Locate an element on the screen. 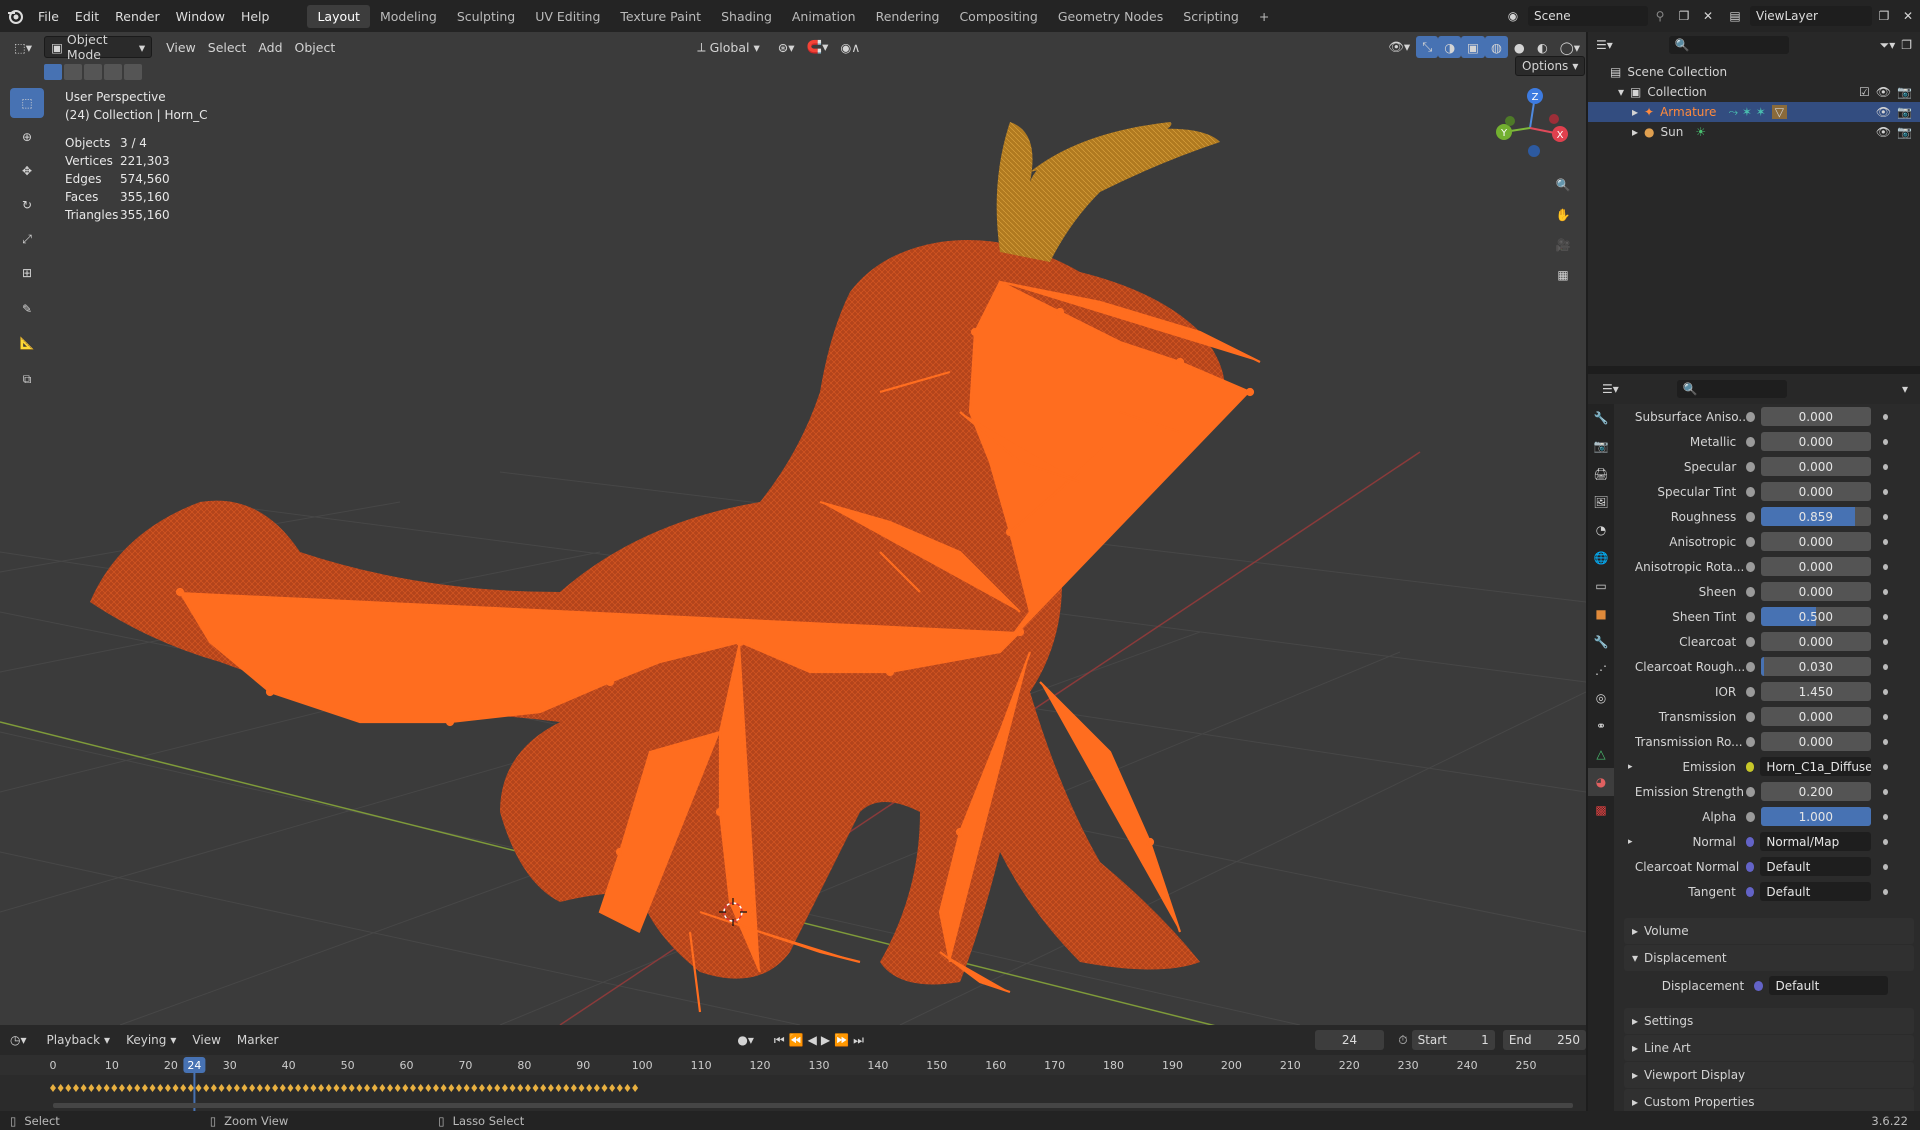  view-layer-icon: ▤ is located at coordinates (1735, 16).